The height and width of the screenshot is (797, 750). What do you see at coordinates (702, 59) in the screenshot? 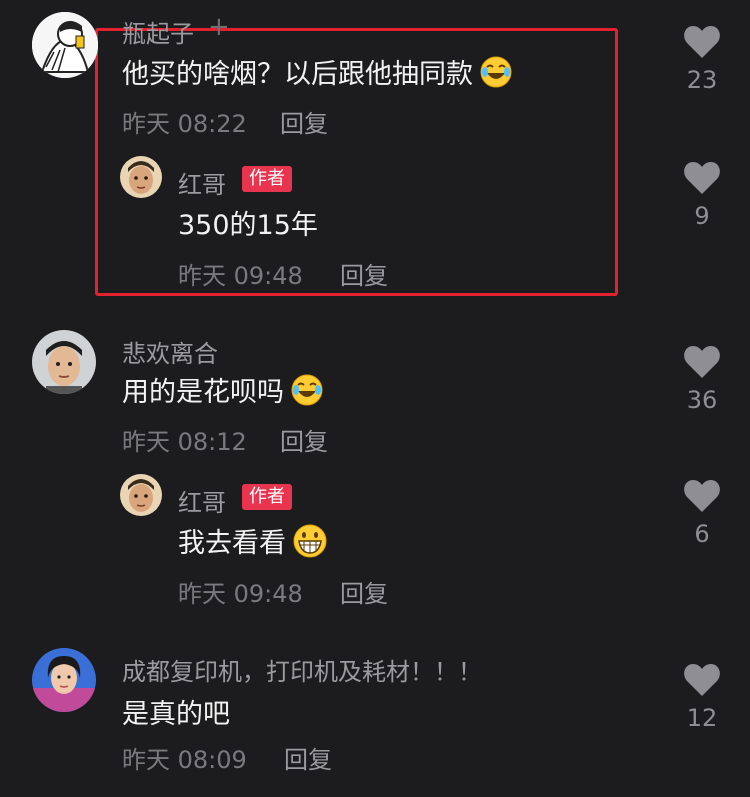
I see `like-button: 23` at bounding box center [702, 59].